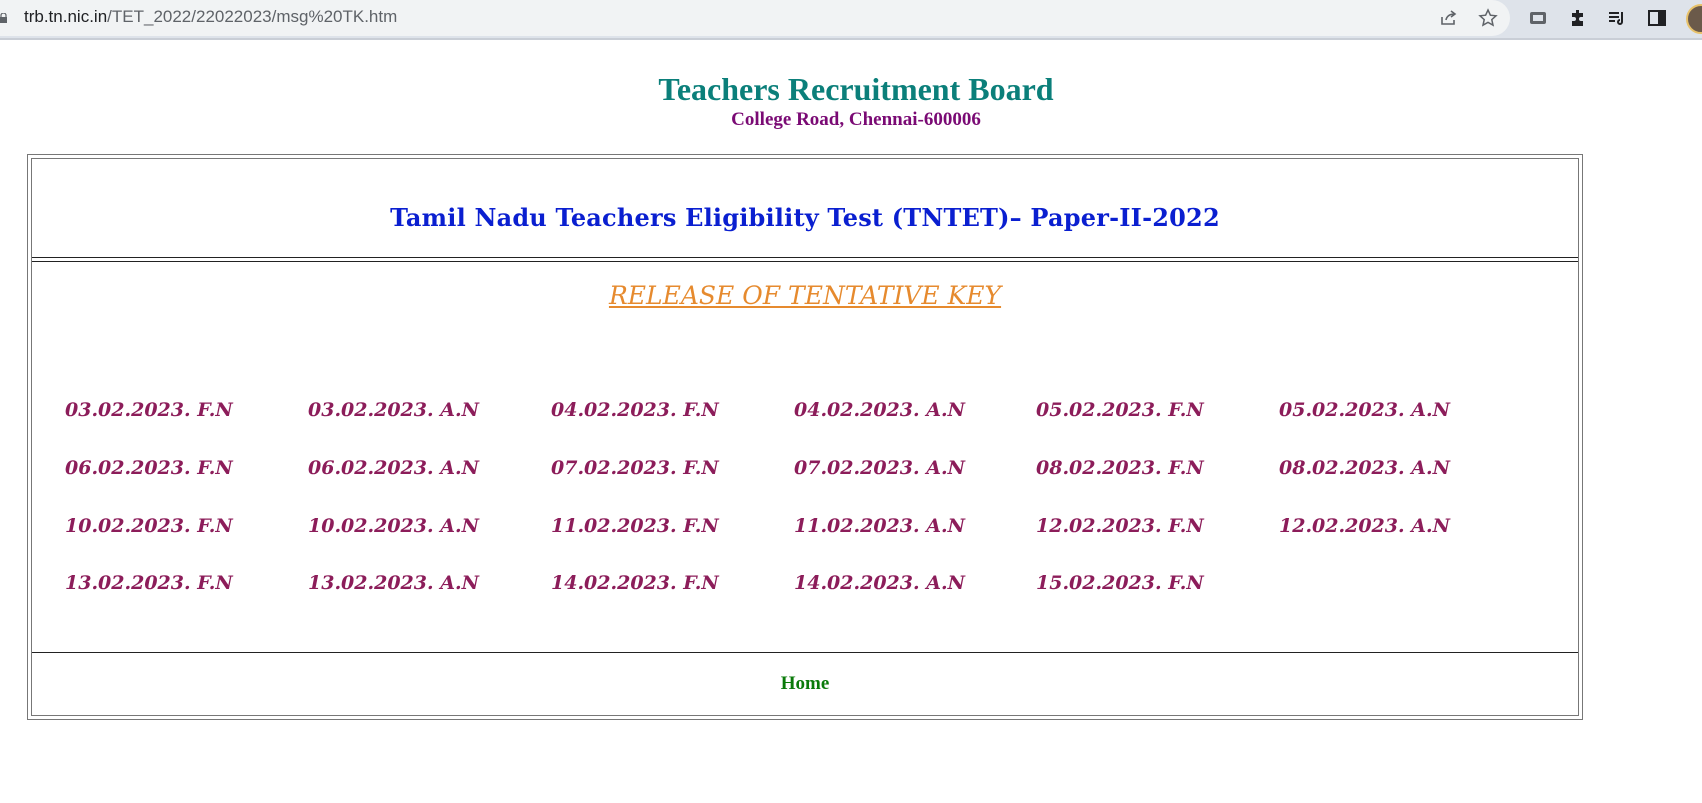 The width and height of the screenshot is (1702, 803). I want to click on url-host: trb.tn.nic.in, so click(66, 16).